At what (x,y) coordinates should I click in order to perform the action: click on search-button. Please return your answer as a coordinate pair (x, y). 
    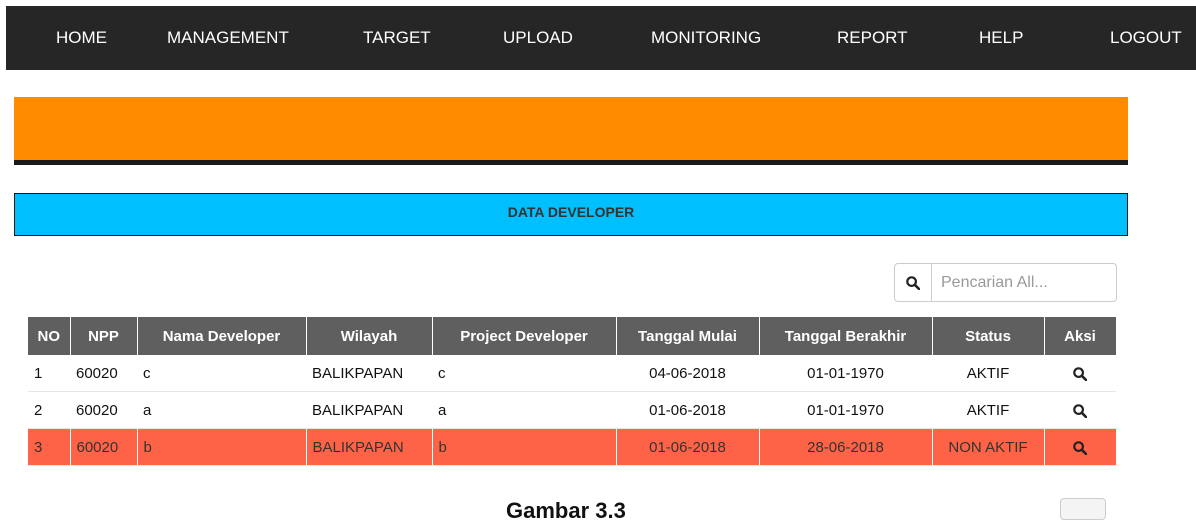
    Looking at the image, I should click on (913, 282).